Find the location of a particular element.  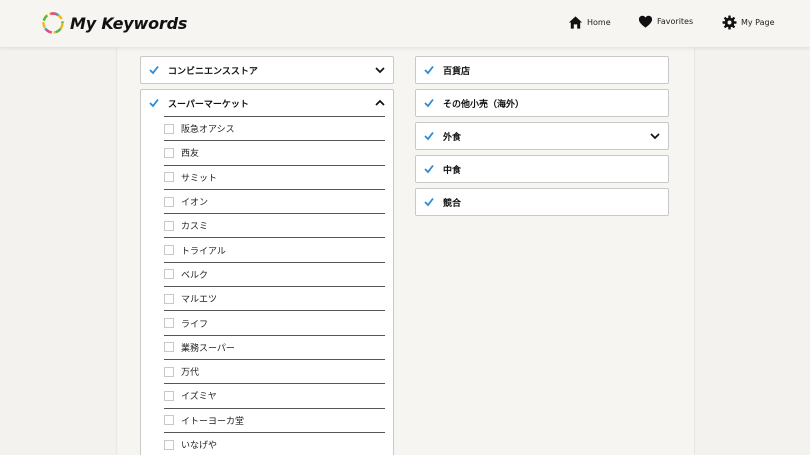

category-ready-meals: 中食 is located at coordinates (542, 169).